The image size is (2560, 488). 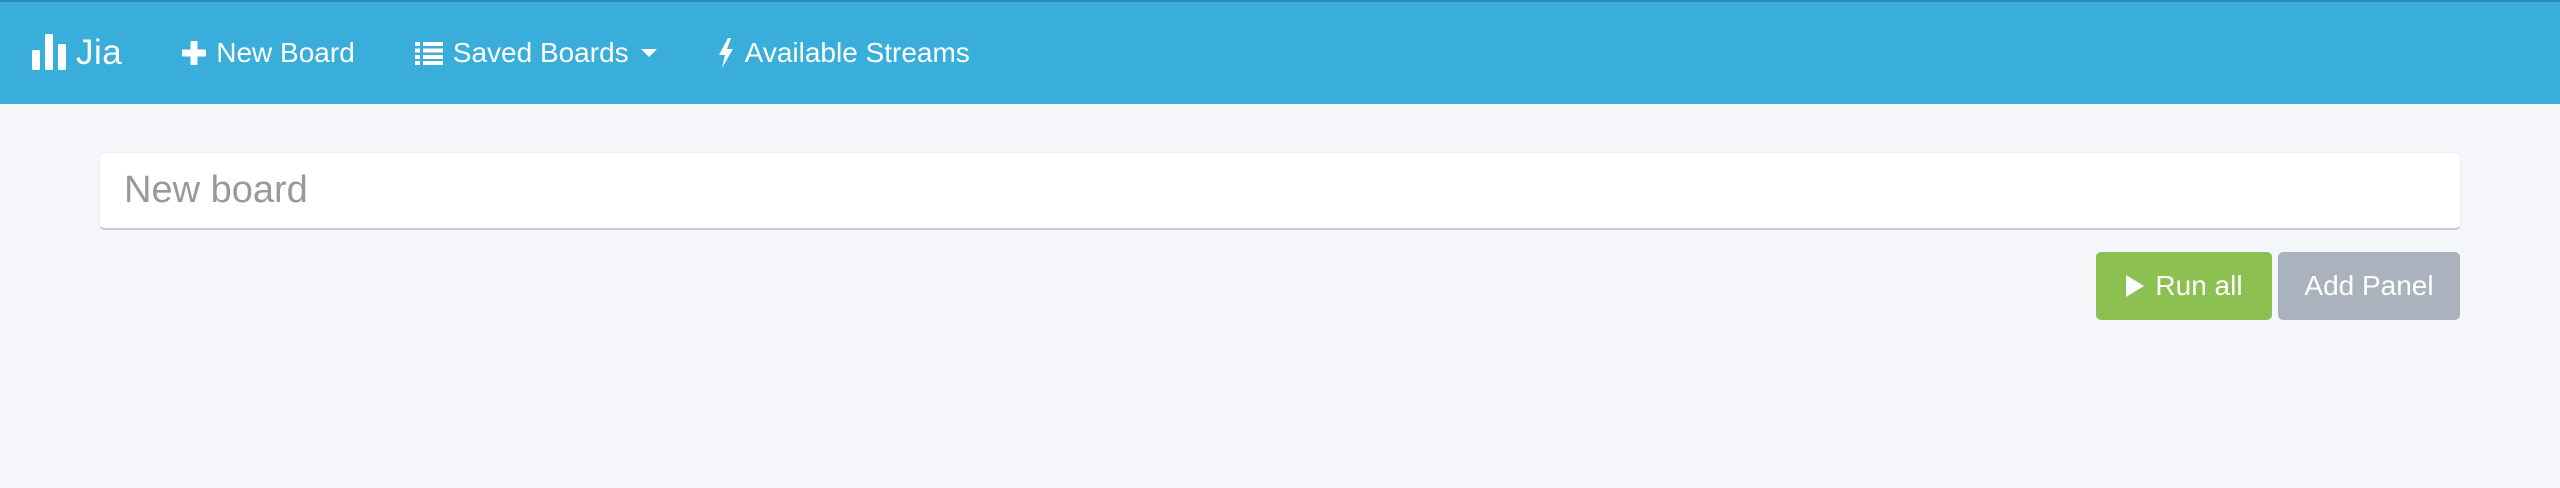 I want to click on add-panel-button: Add Panel, so click(x=2369, y=286).